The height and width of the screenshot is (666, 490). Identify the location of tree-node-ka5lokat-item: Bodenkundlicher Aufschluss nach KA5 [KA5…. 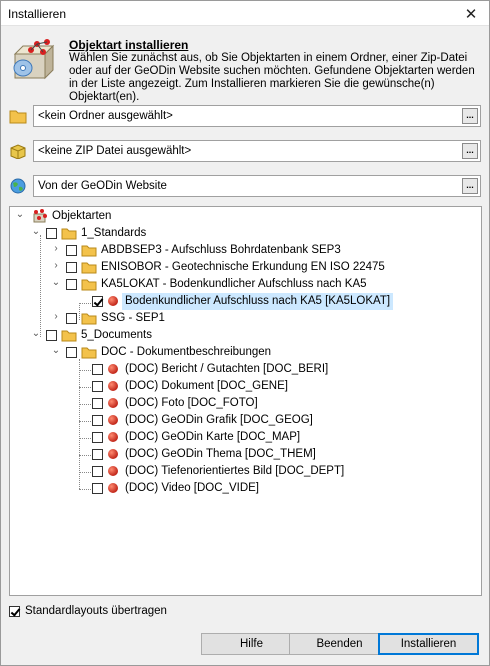
(282, 301).